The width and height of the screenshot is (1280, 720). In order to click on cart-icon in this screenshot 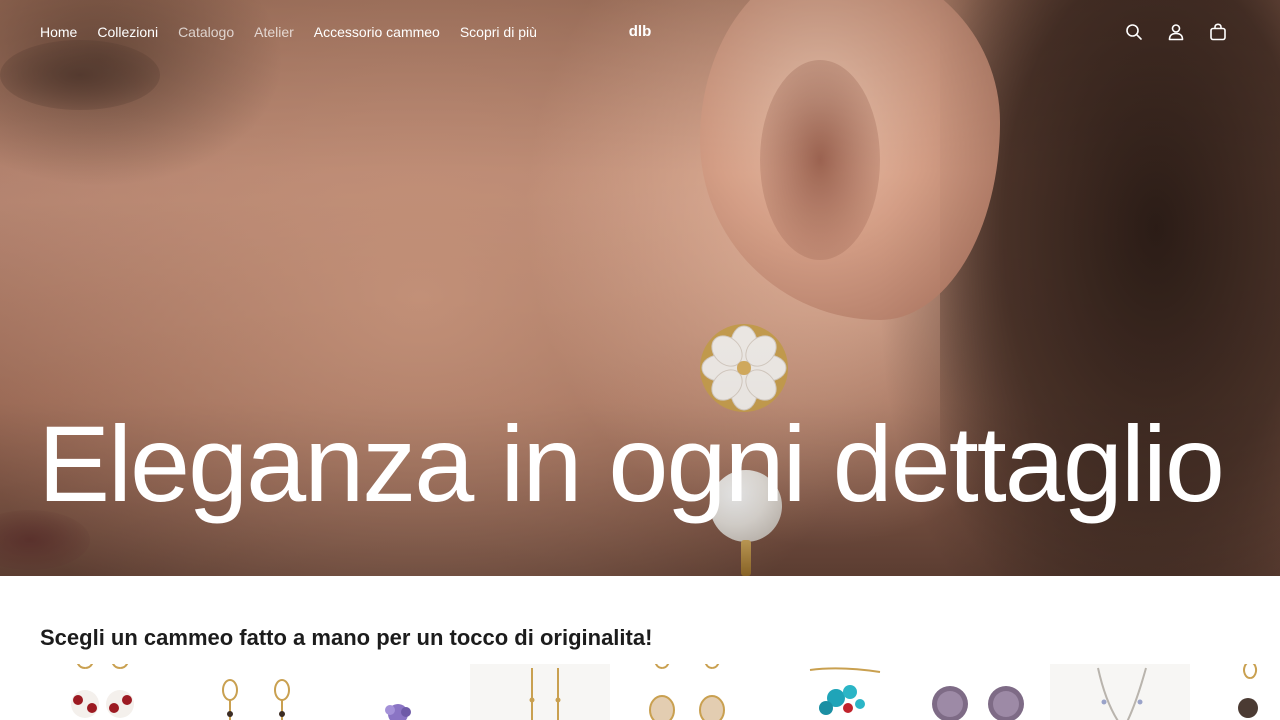, I will do `click(1218, 32)`.